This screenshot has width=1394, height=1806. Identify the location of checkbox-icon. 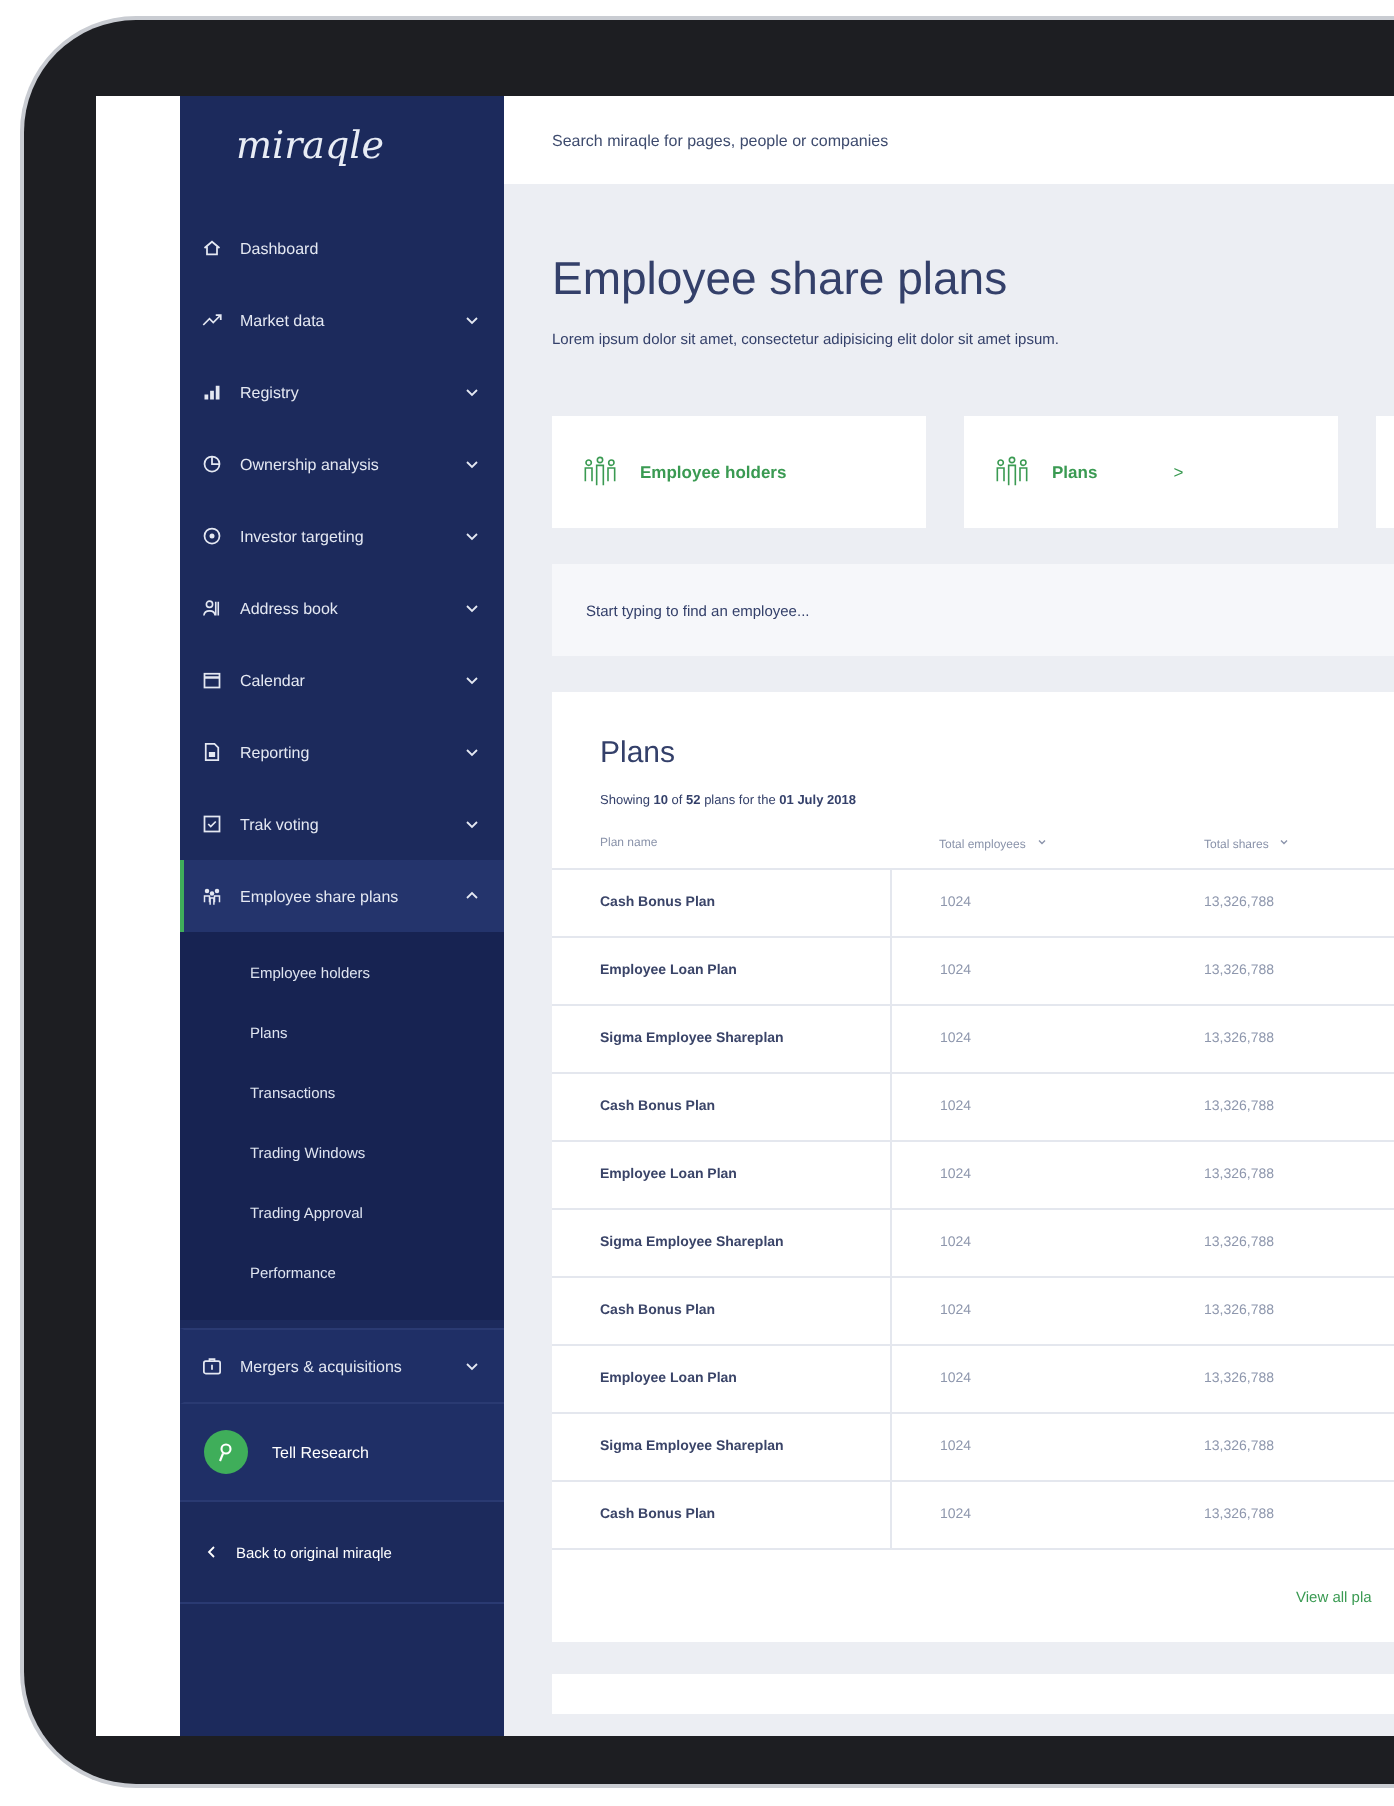
(212, 824).